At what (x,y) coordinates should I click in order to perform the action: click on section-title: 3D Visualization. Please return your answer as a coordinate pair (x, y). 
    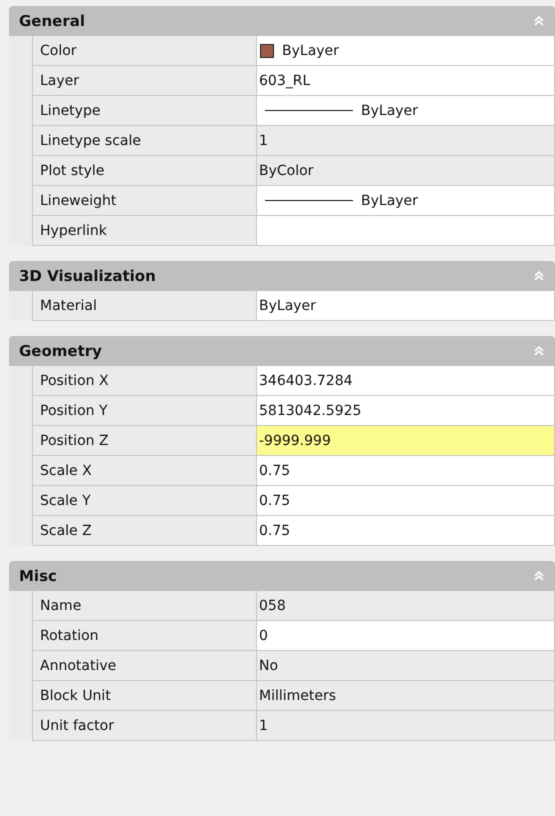
    Looking at the image, I should click on (87, 276).